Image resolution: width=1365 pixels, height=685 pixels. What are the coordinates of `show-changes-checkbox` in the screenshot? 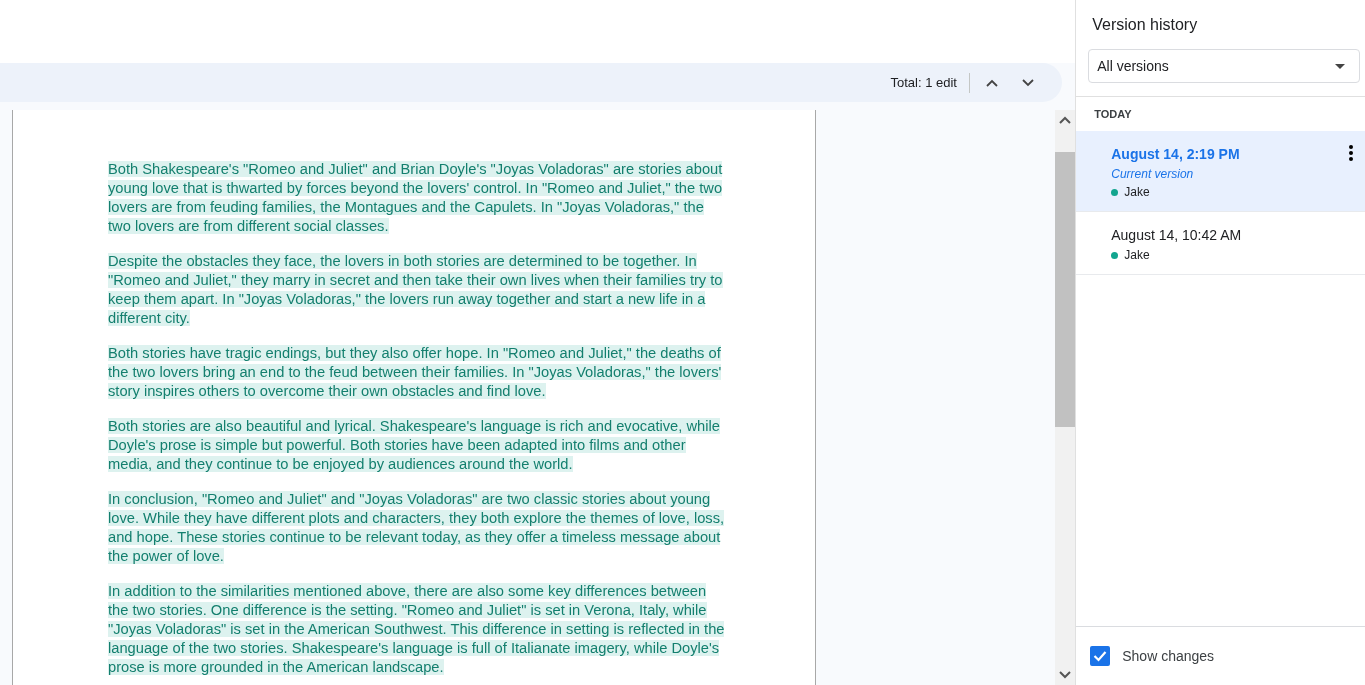 It's located at (1100, 656).